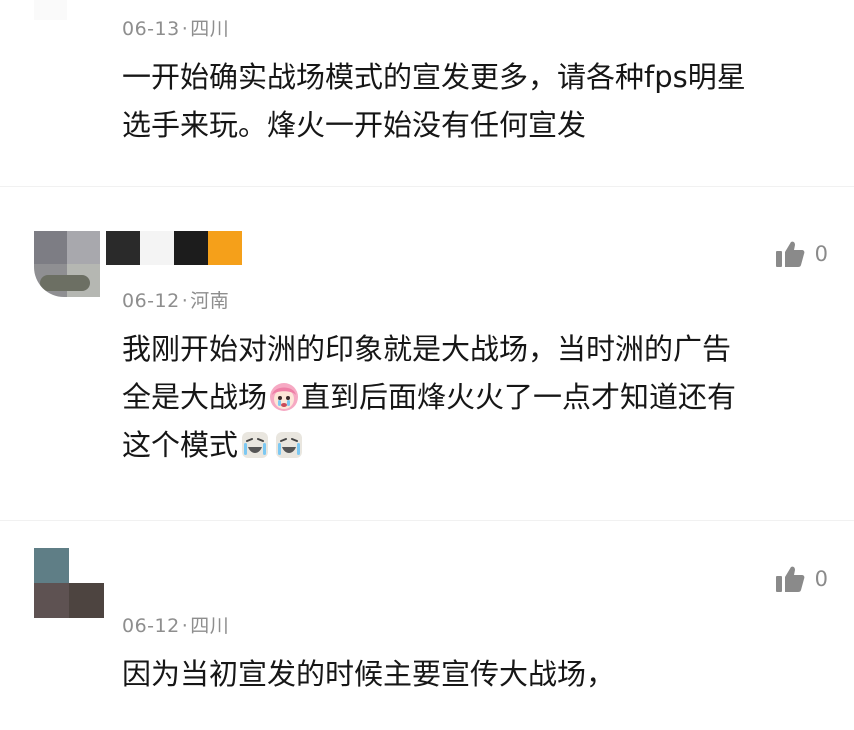 The image size is (854, 730). Describe the element at coordinates (284, 397) in the screenshot. I see `pink-hair-crying-emoji-icon` at that location.